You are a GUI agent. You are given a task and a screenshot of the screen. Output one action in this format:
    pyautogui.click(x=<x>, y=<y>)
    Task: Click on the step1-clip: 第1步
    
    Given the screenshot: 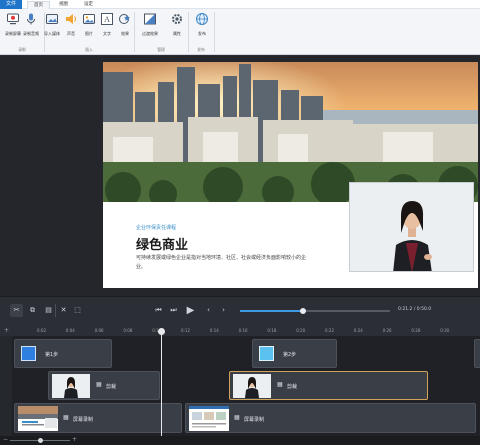 What is the action you would take?
    pyautogui.click(x=63, y=353)
    